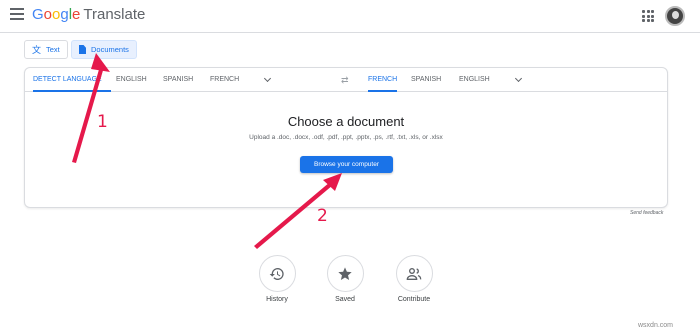 This screenshot has height=333, width=700. What do you see at coordinates (346, 164) in the screenshot?
I see `browse-computer-button: Browse your computer` at bounding box center [346, 164].